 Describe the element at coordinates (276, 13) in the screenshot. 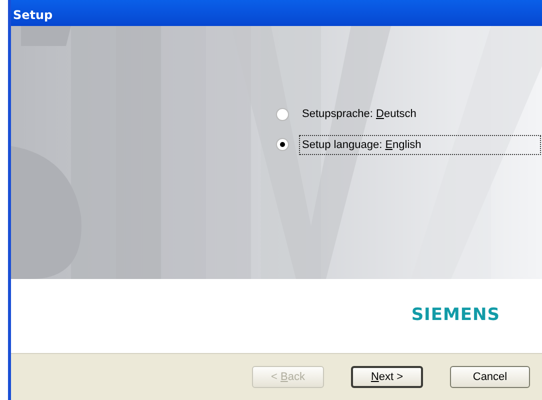

I see `window-title: Setup` at that location.